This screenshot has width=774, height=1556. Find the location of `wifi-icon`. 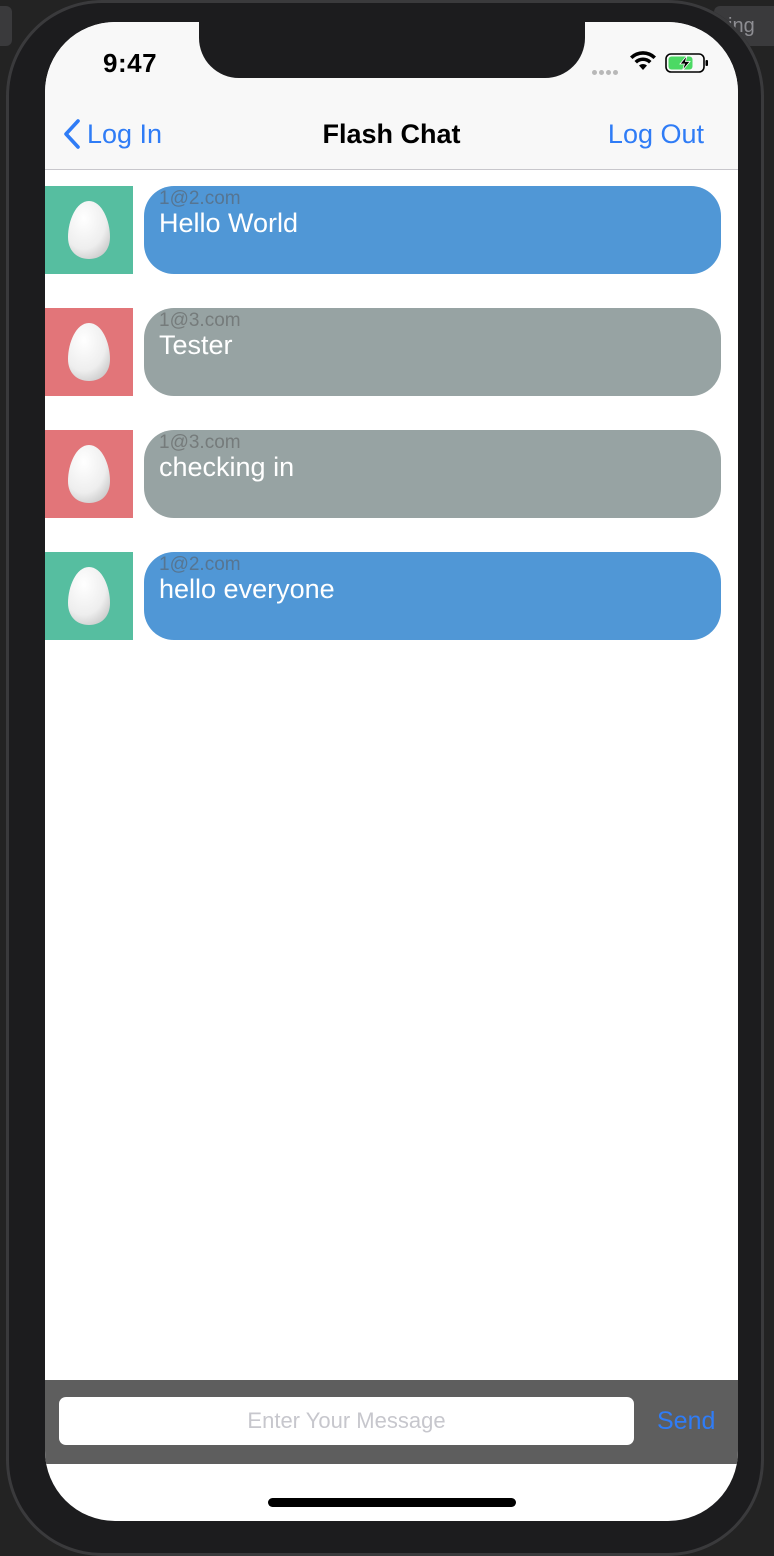

wifi-icon is located at coordinates (643, 60).